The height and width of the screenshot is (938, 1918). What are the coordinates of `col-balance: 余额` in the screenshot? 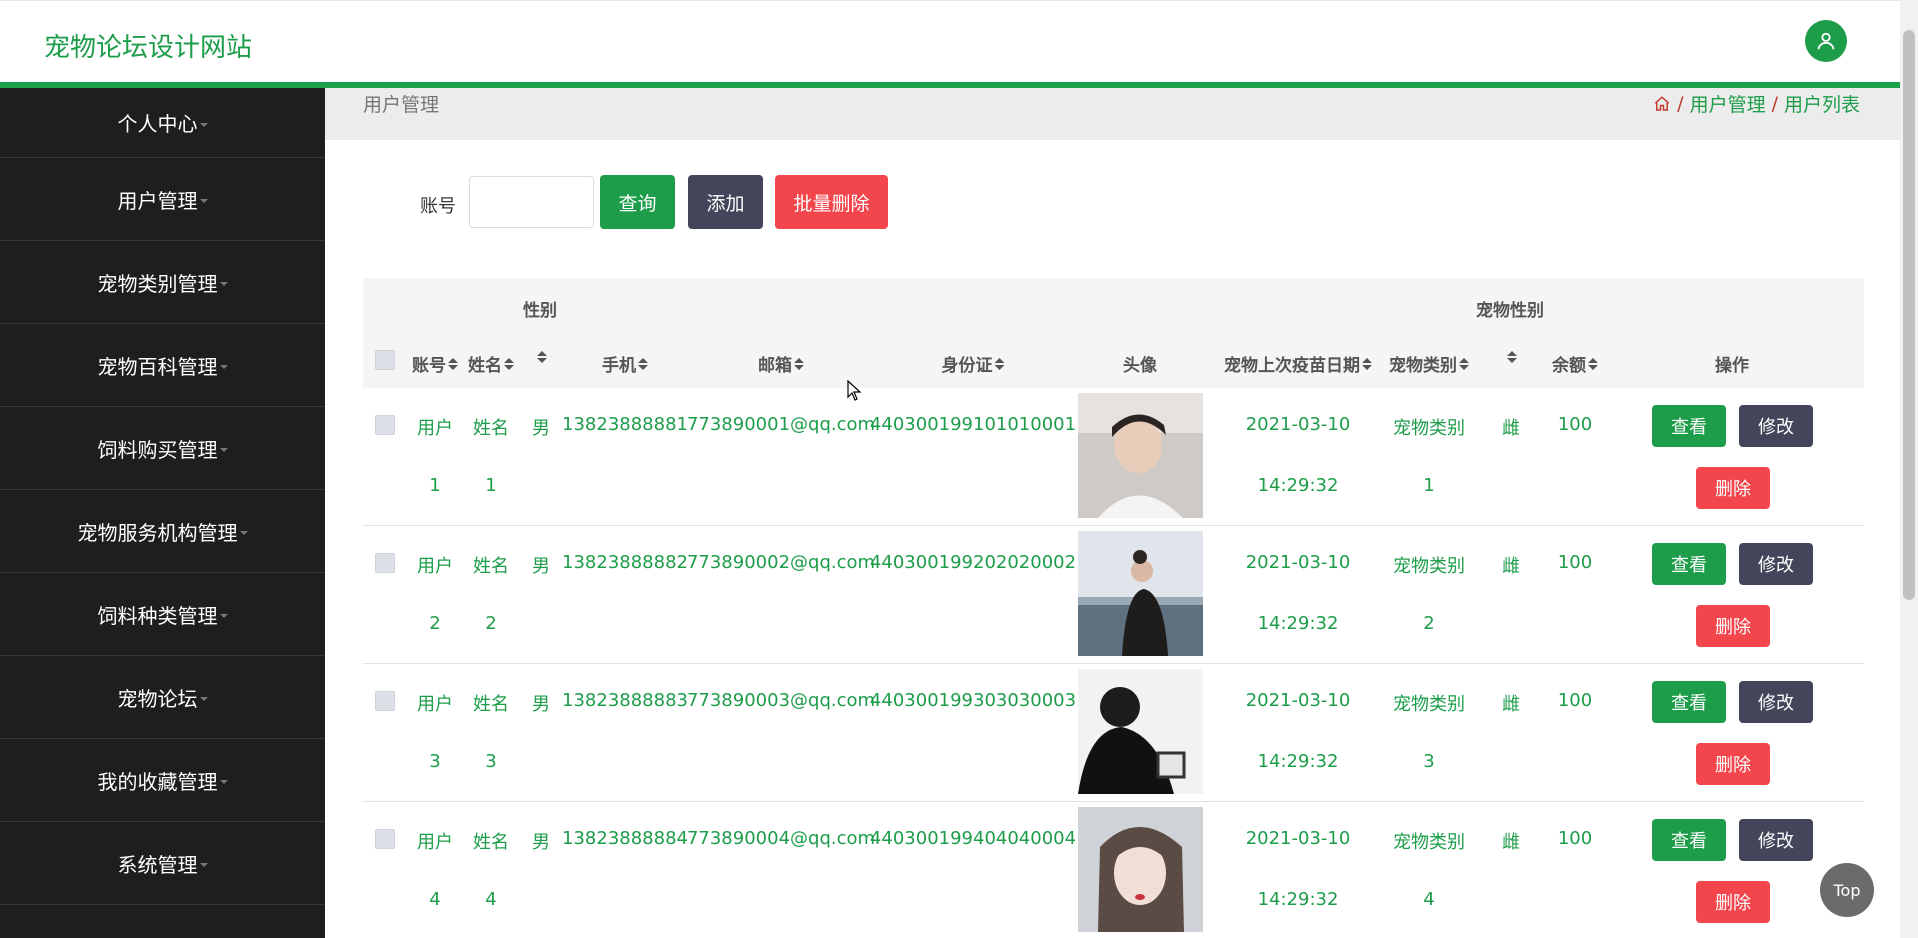 It's located at (1575, 363).